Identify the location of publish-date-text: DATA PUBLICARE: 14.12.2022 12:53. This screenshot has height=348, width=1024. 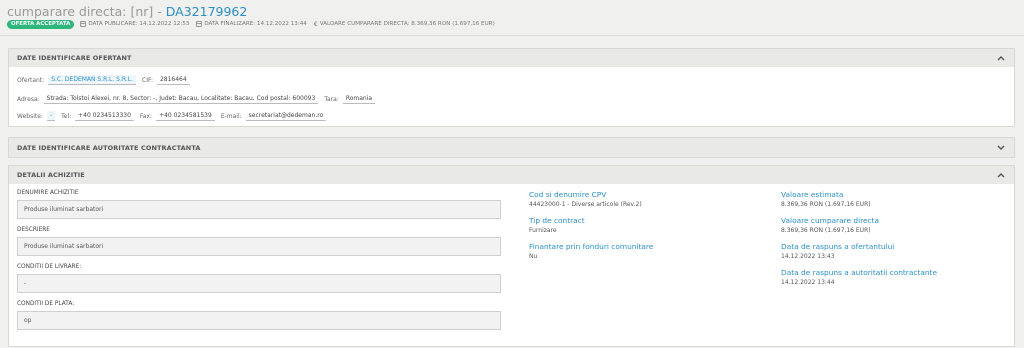
(139, 24).